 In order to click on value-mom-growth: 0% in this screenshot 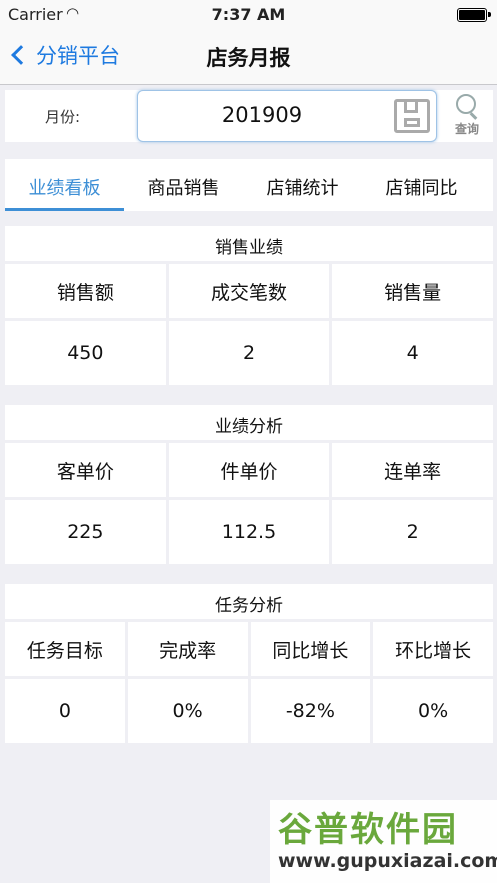, I will do `click(433, 711)`.